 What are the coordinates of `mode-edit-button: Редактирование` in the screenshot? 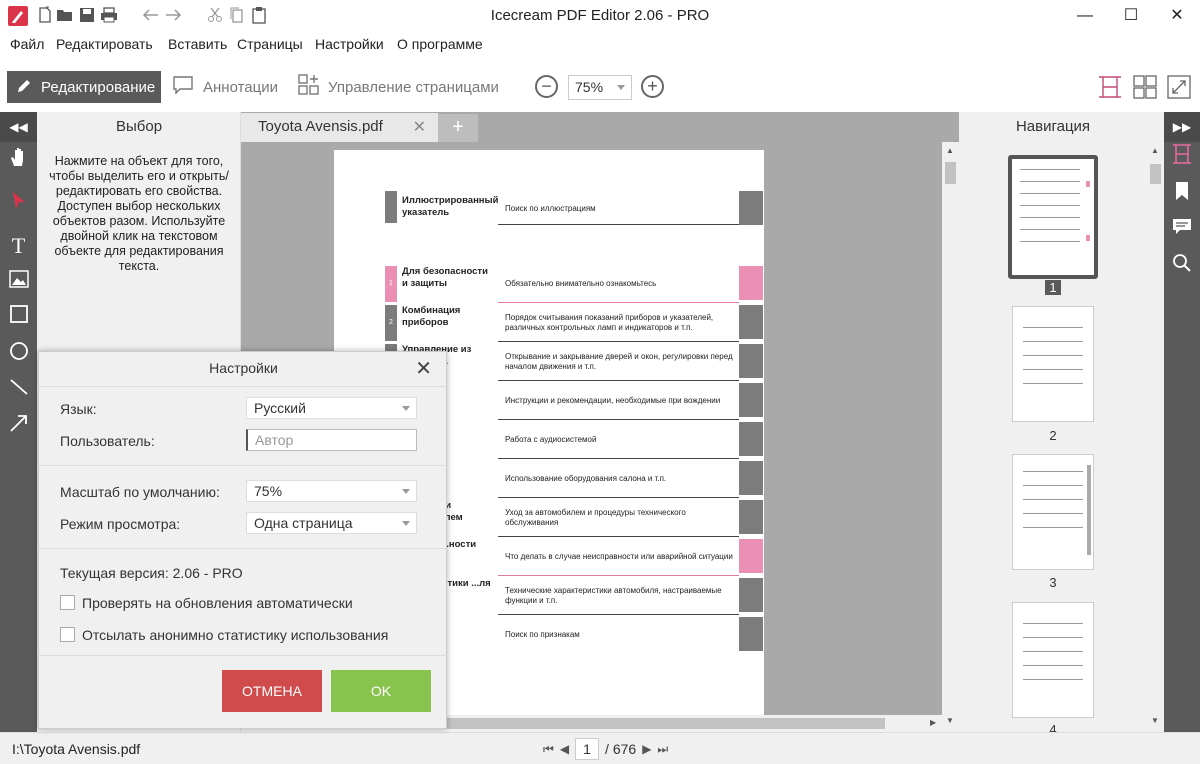 It's located at (84, 87).